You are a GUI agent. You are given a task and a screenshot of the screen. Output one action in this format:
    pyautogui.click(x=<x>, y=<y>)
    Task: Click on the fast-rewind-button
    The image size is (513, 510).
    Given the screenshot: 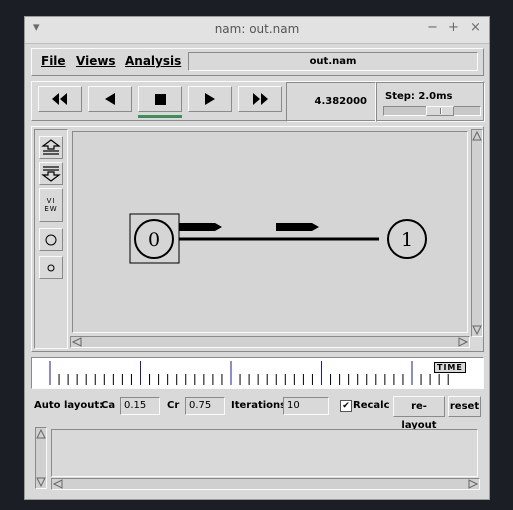 What is the action you would take?
    pyautogui.click(x=60, y=99)
    